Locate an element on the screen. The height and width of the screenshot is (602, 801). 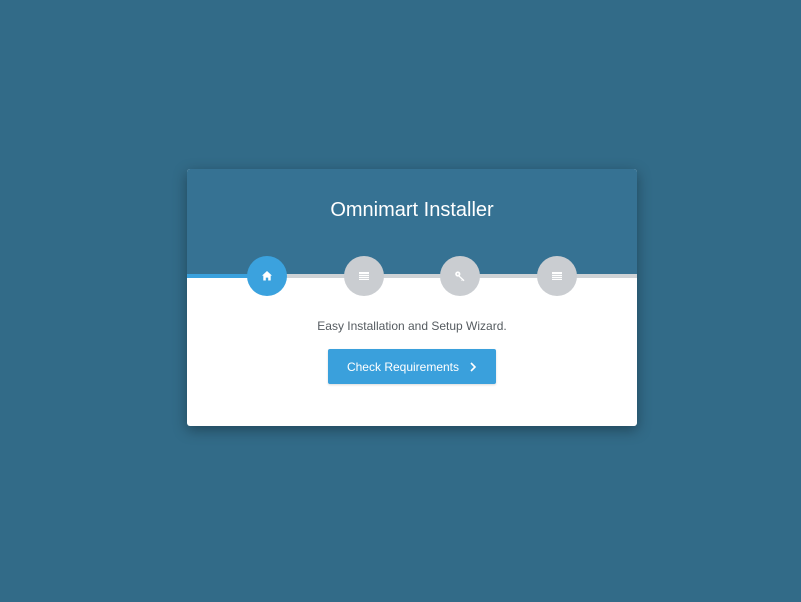
check-requirements-button: Check Requirements is located at coordinates (412, 366).